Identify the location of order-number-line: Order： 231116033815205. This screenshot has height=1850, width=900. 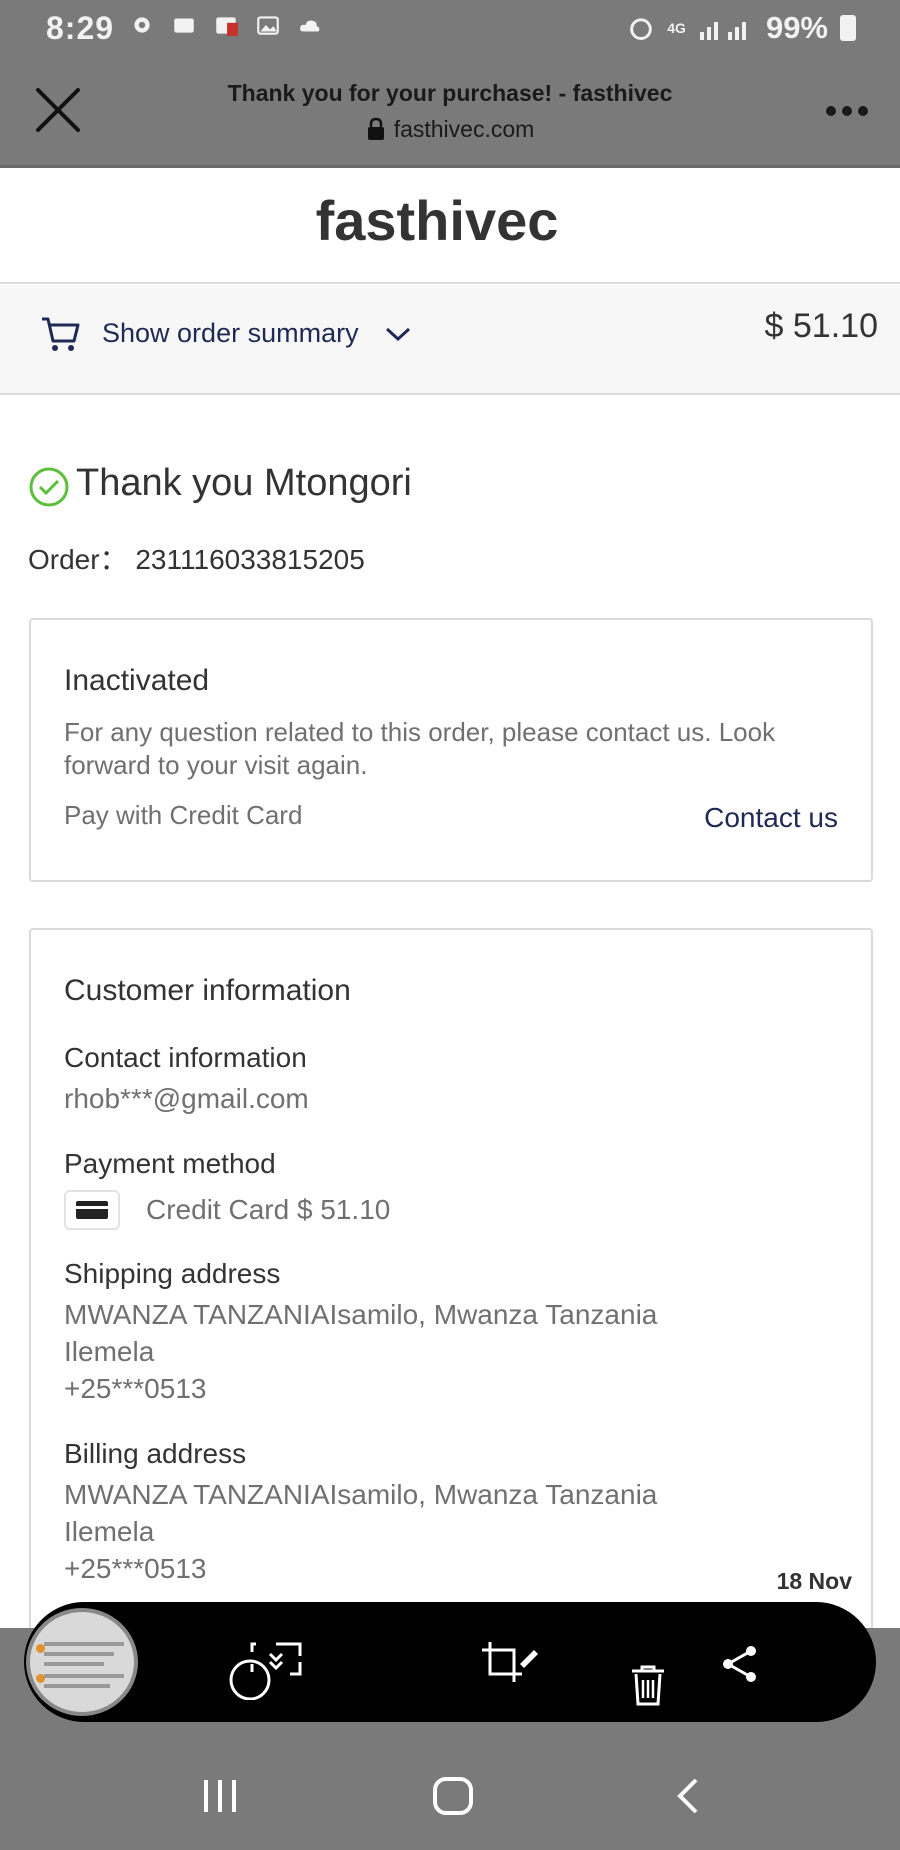
(196, 558).